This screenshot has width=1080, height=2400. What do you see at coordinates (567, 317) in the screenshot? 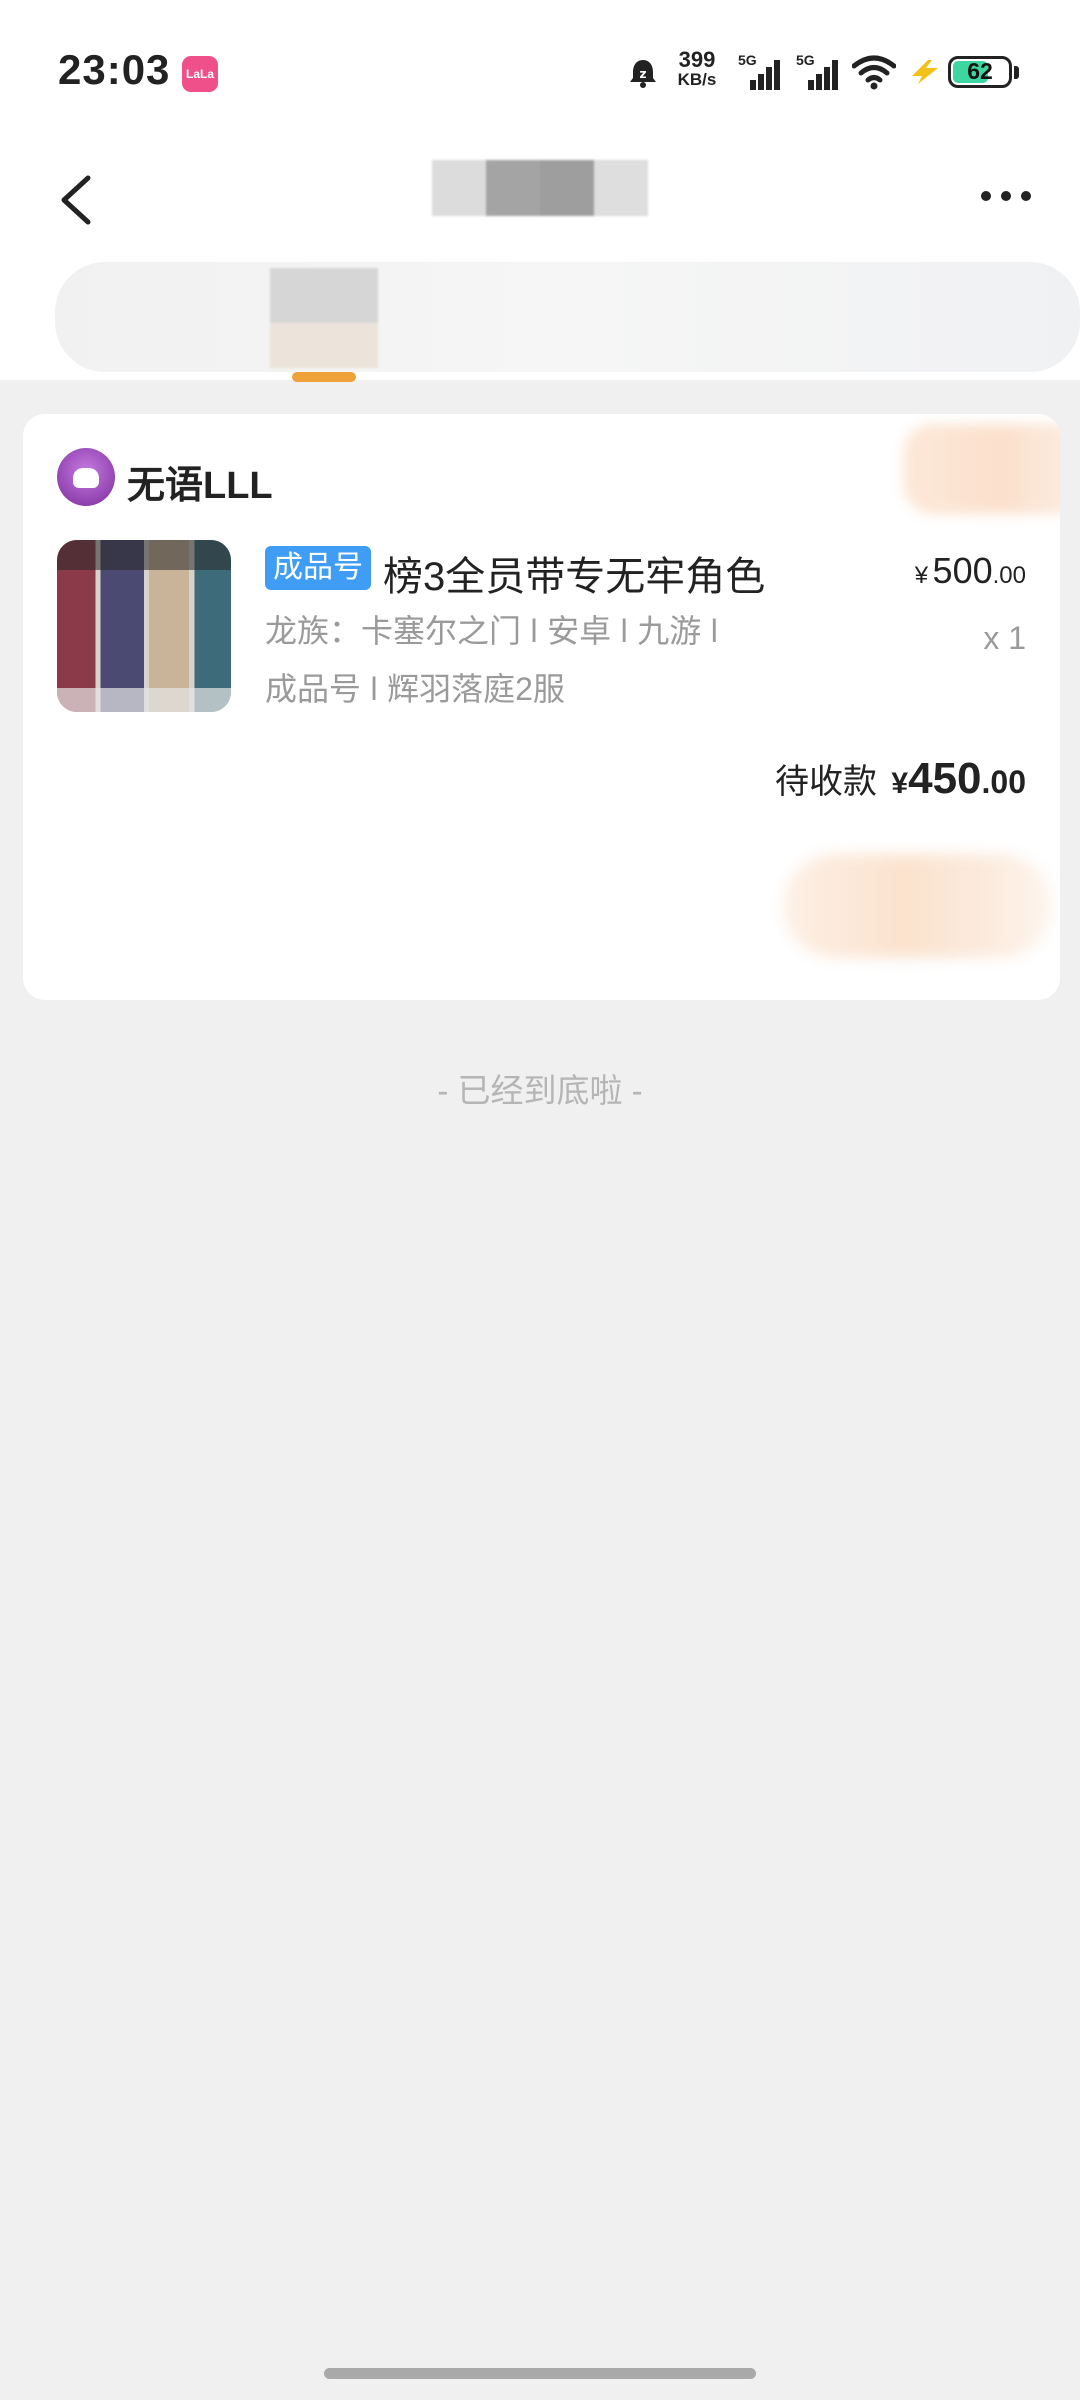
I see `order-tabs-blurred` at bounding box center [567, 317].